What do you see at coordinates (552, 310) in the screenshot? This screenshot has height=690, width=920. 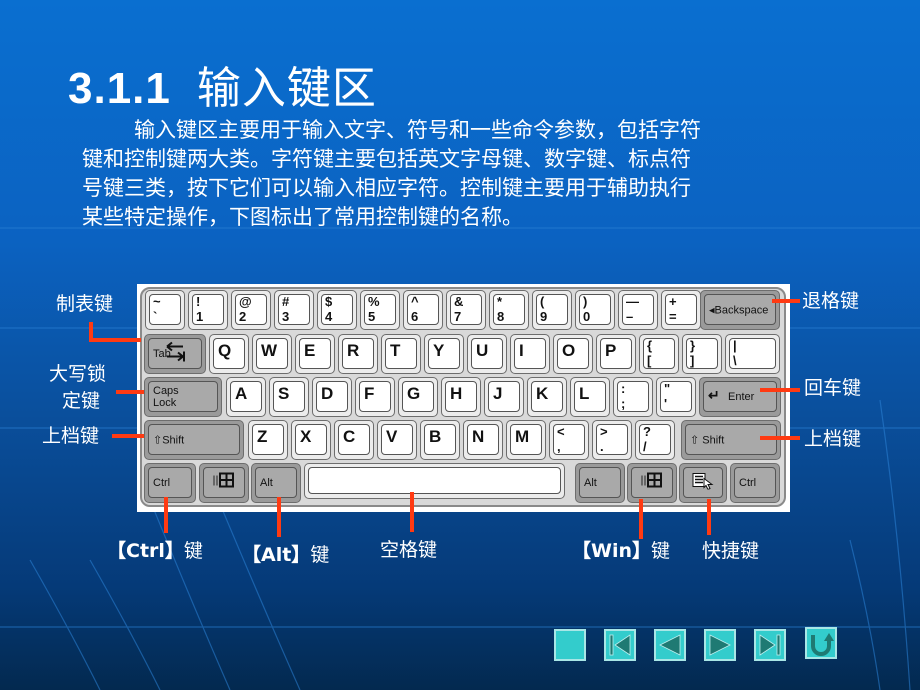 I see `key-row1: (9` at bounding box center [552, 310].